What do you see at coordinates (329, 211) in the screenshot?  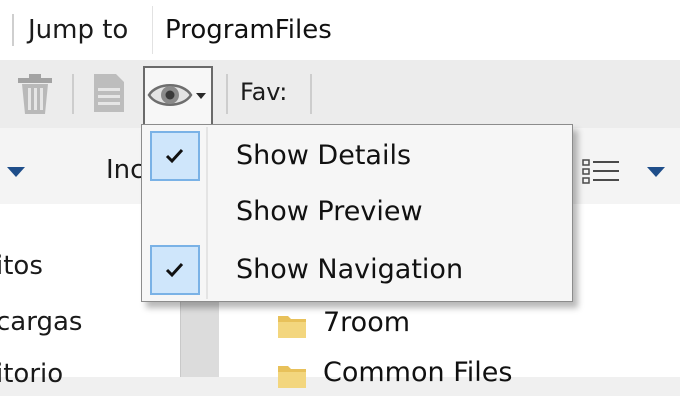 I see `menu-item-label: Show Preview` at bounding box center [329, 211].